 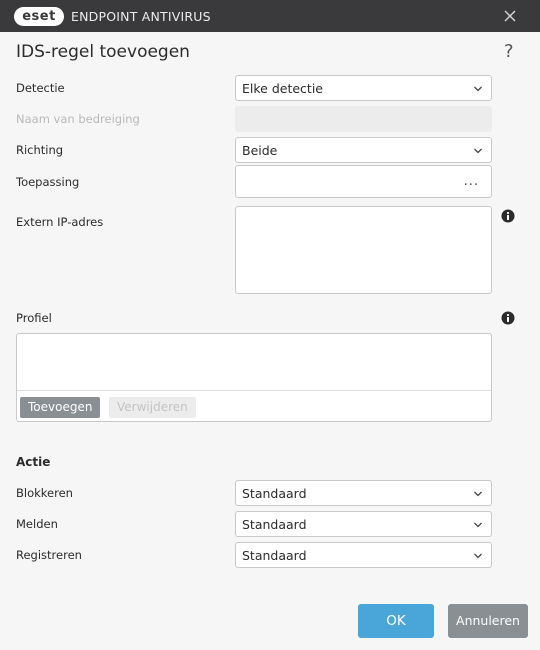 What do you see at coordinates (509, 52) in the screenshot?
I see `help-icon: ?` at bounding box center [509, 52].